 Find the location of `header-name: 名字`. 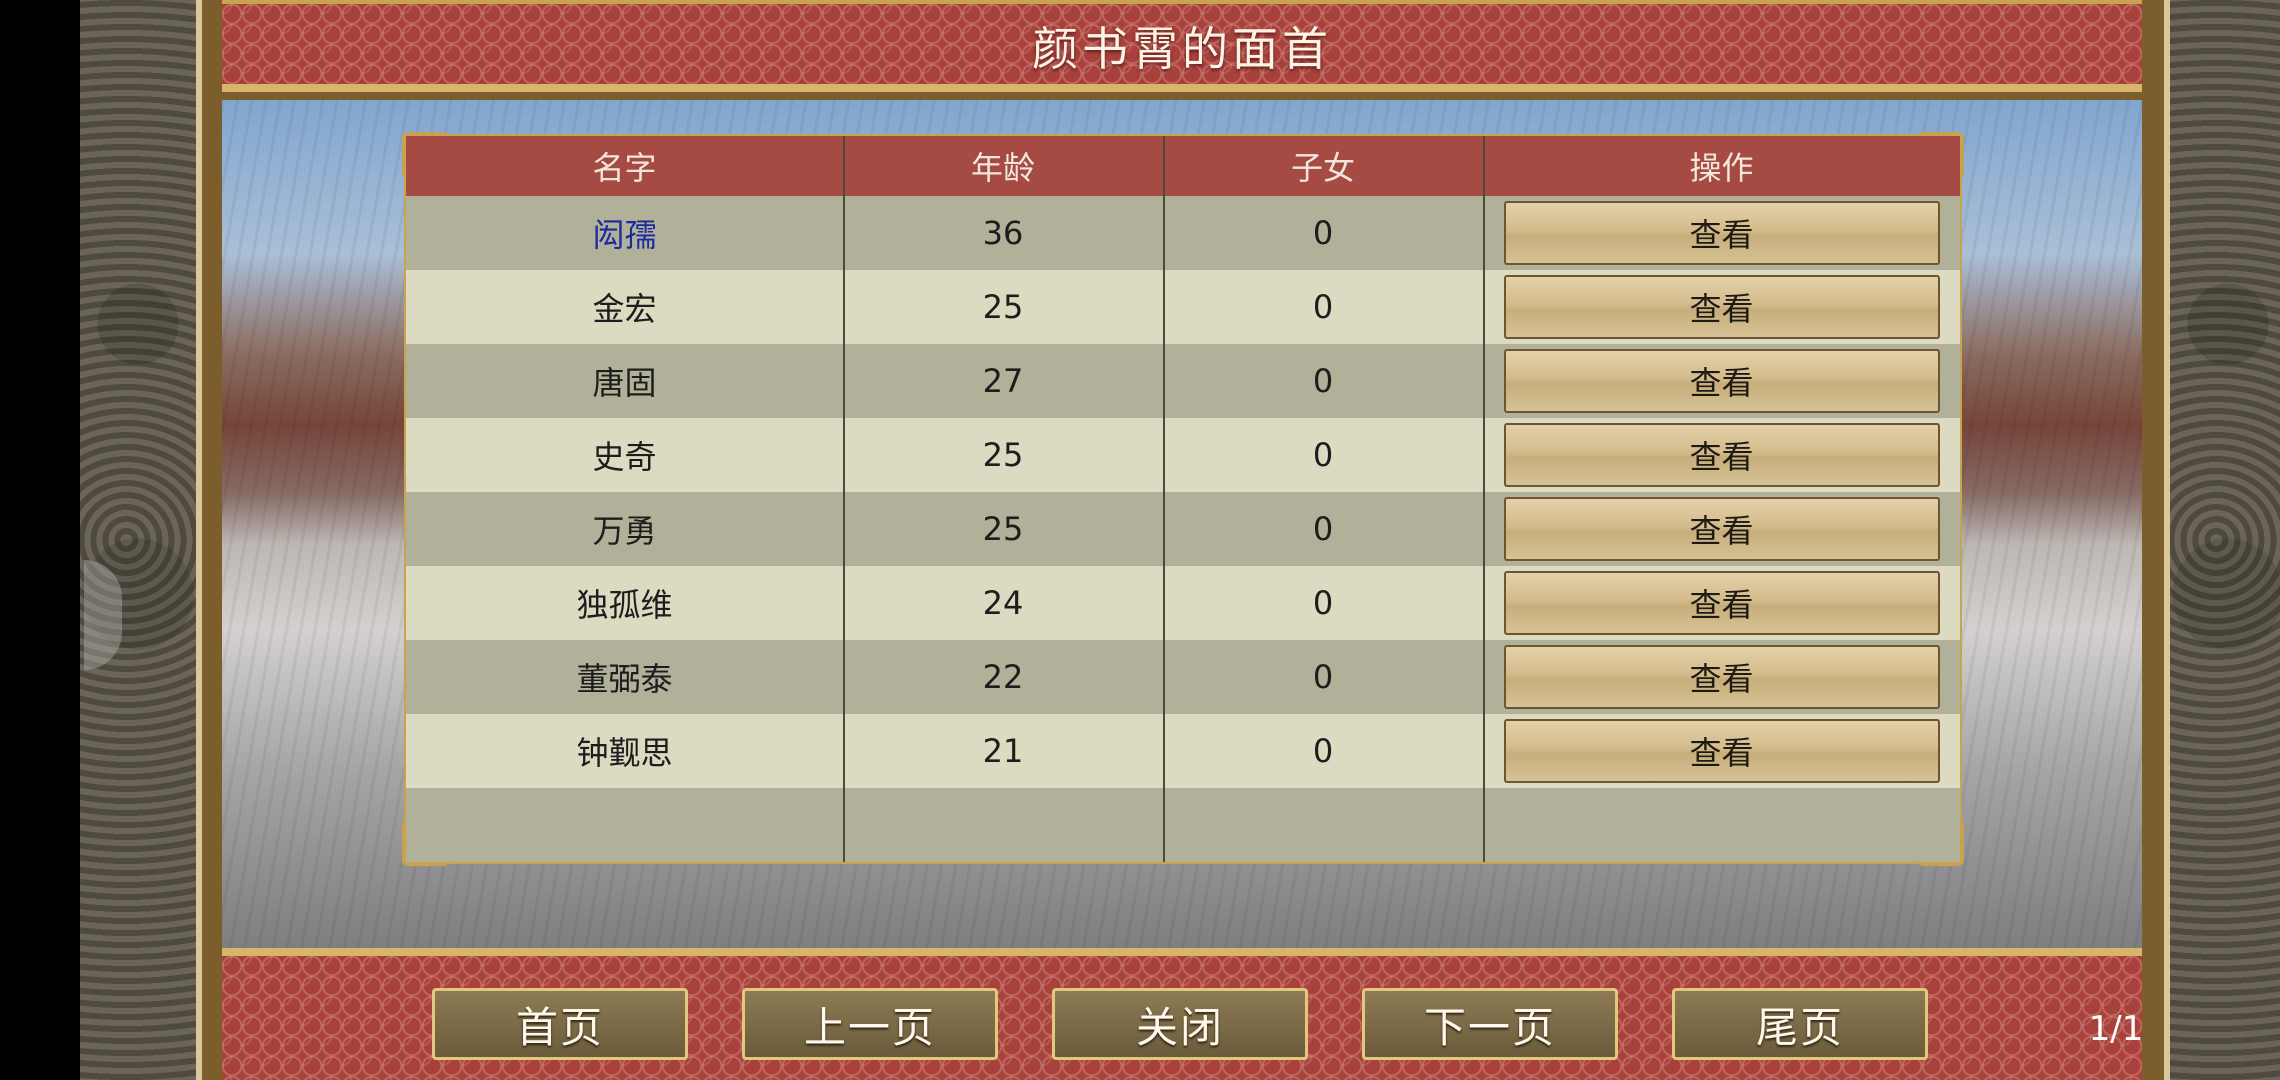

header-name: 名字 is located at coordinates (624, 168).